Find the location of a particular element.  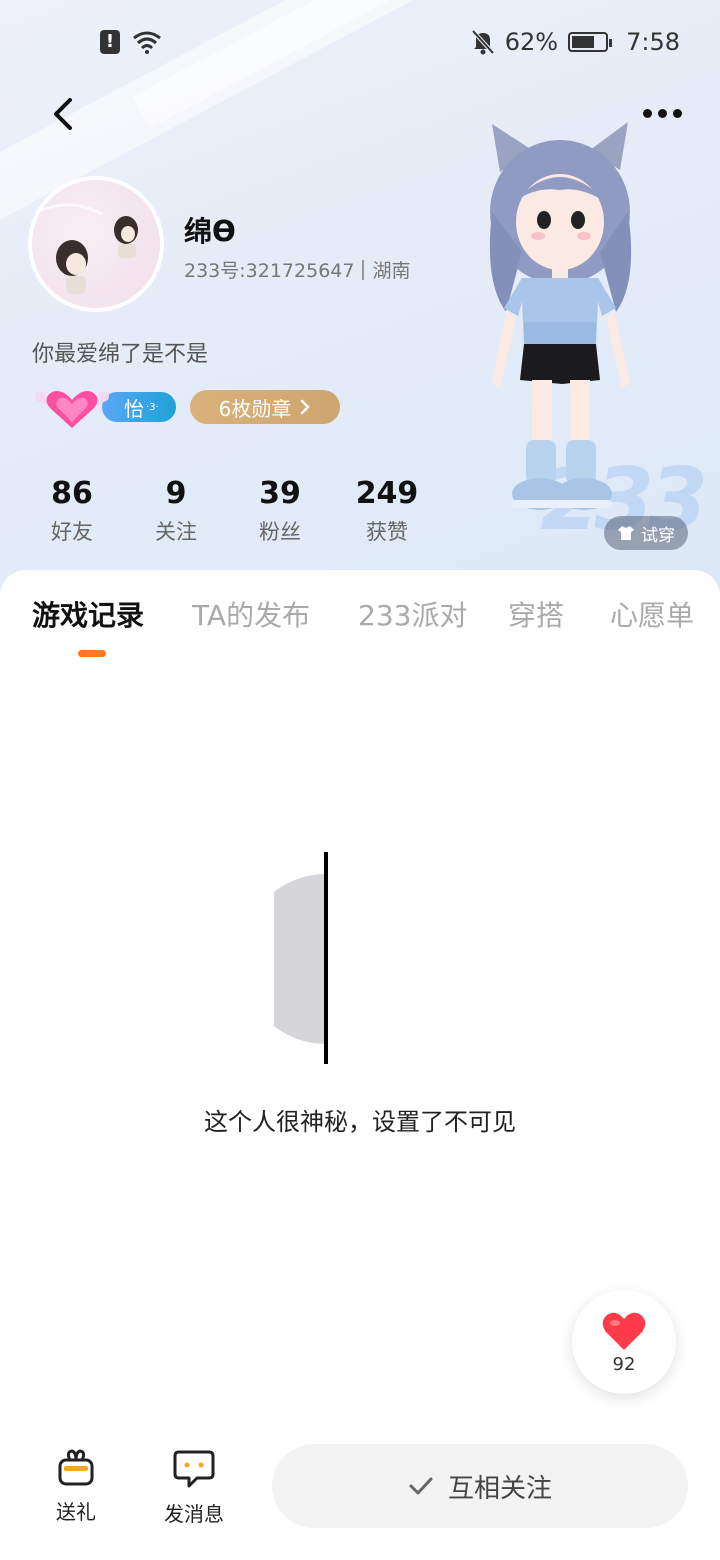

tab-game-records: 游戏记录 is located at coordinates (88, 614).